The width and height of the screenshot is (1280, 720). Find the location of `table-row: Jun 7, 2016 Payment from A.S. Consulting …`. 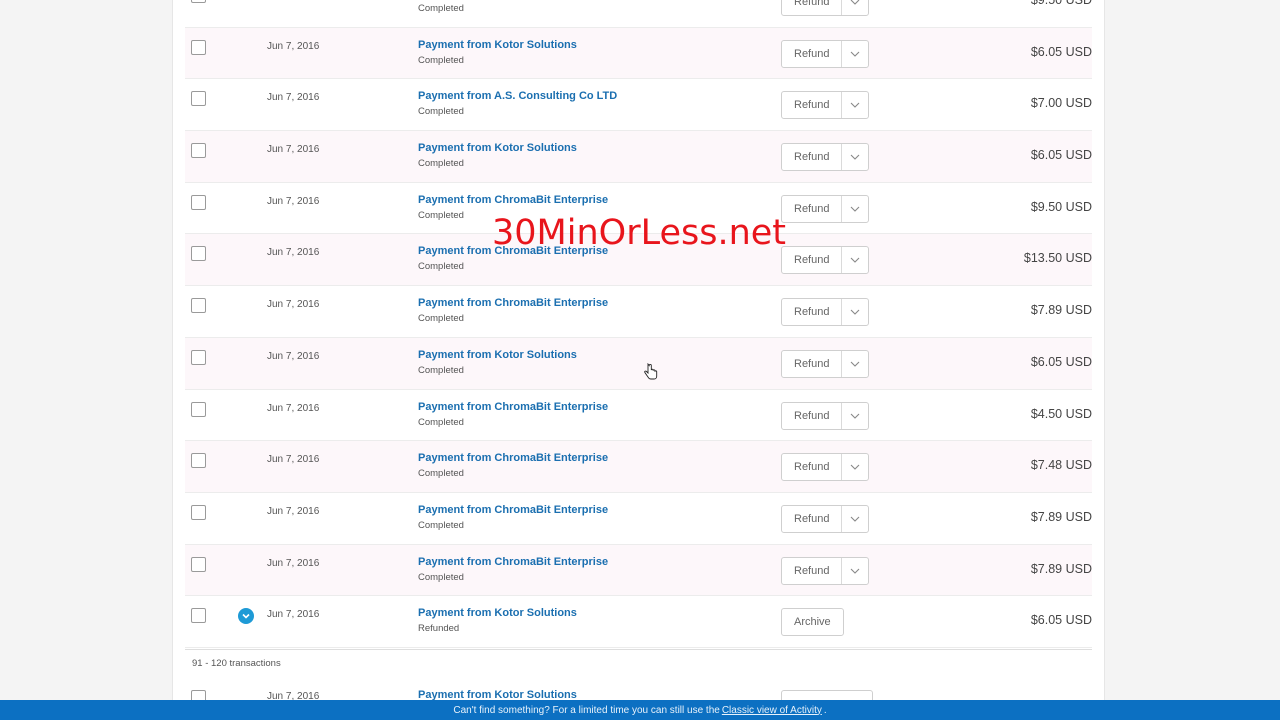

table-row: Jun 7, 2016 Payment from A.S. Consulting … is located at coordinates (638, 105).